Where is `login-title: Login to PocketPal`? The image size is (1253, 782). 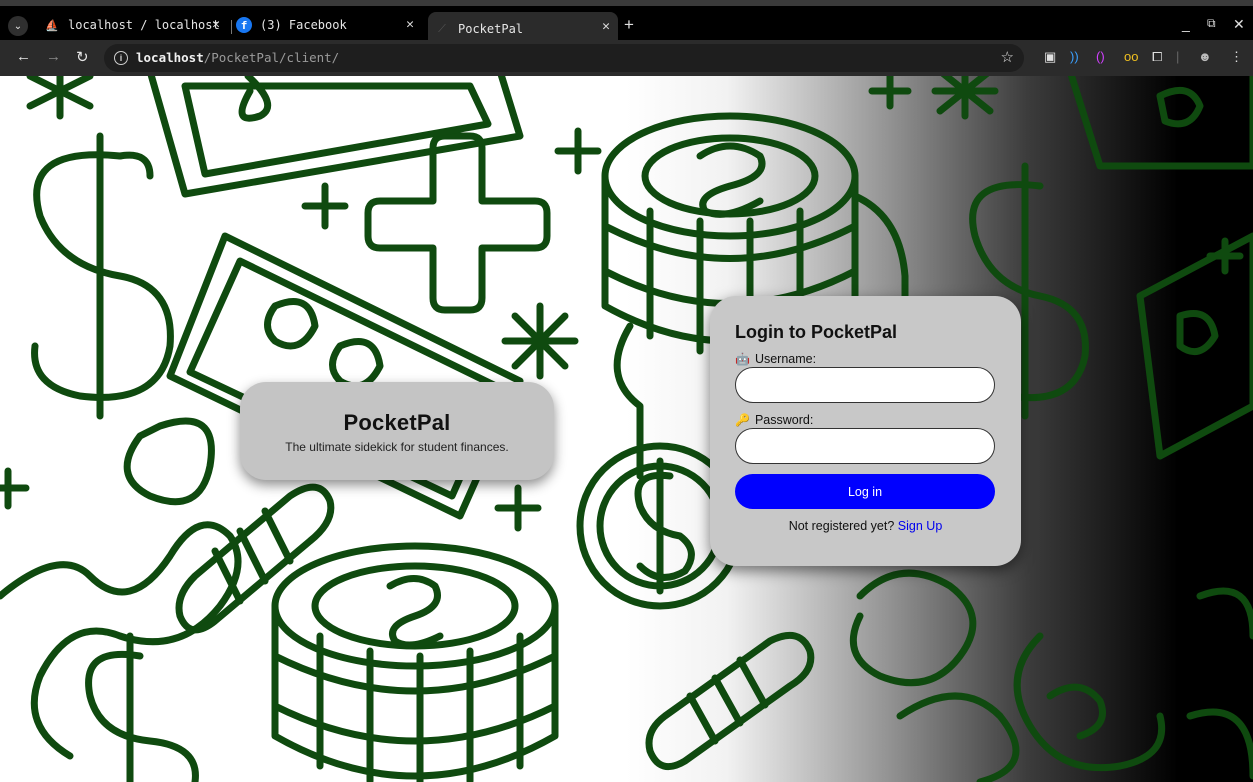 login-title: Login to PocketPal is located at coordinates (816, 332).